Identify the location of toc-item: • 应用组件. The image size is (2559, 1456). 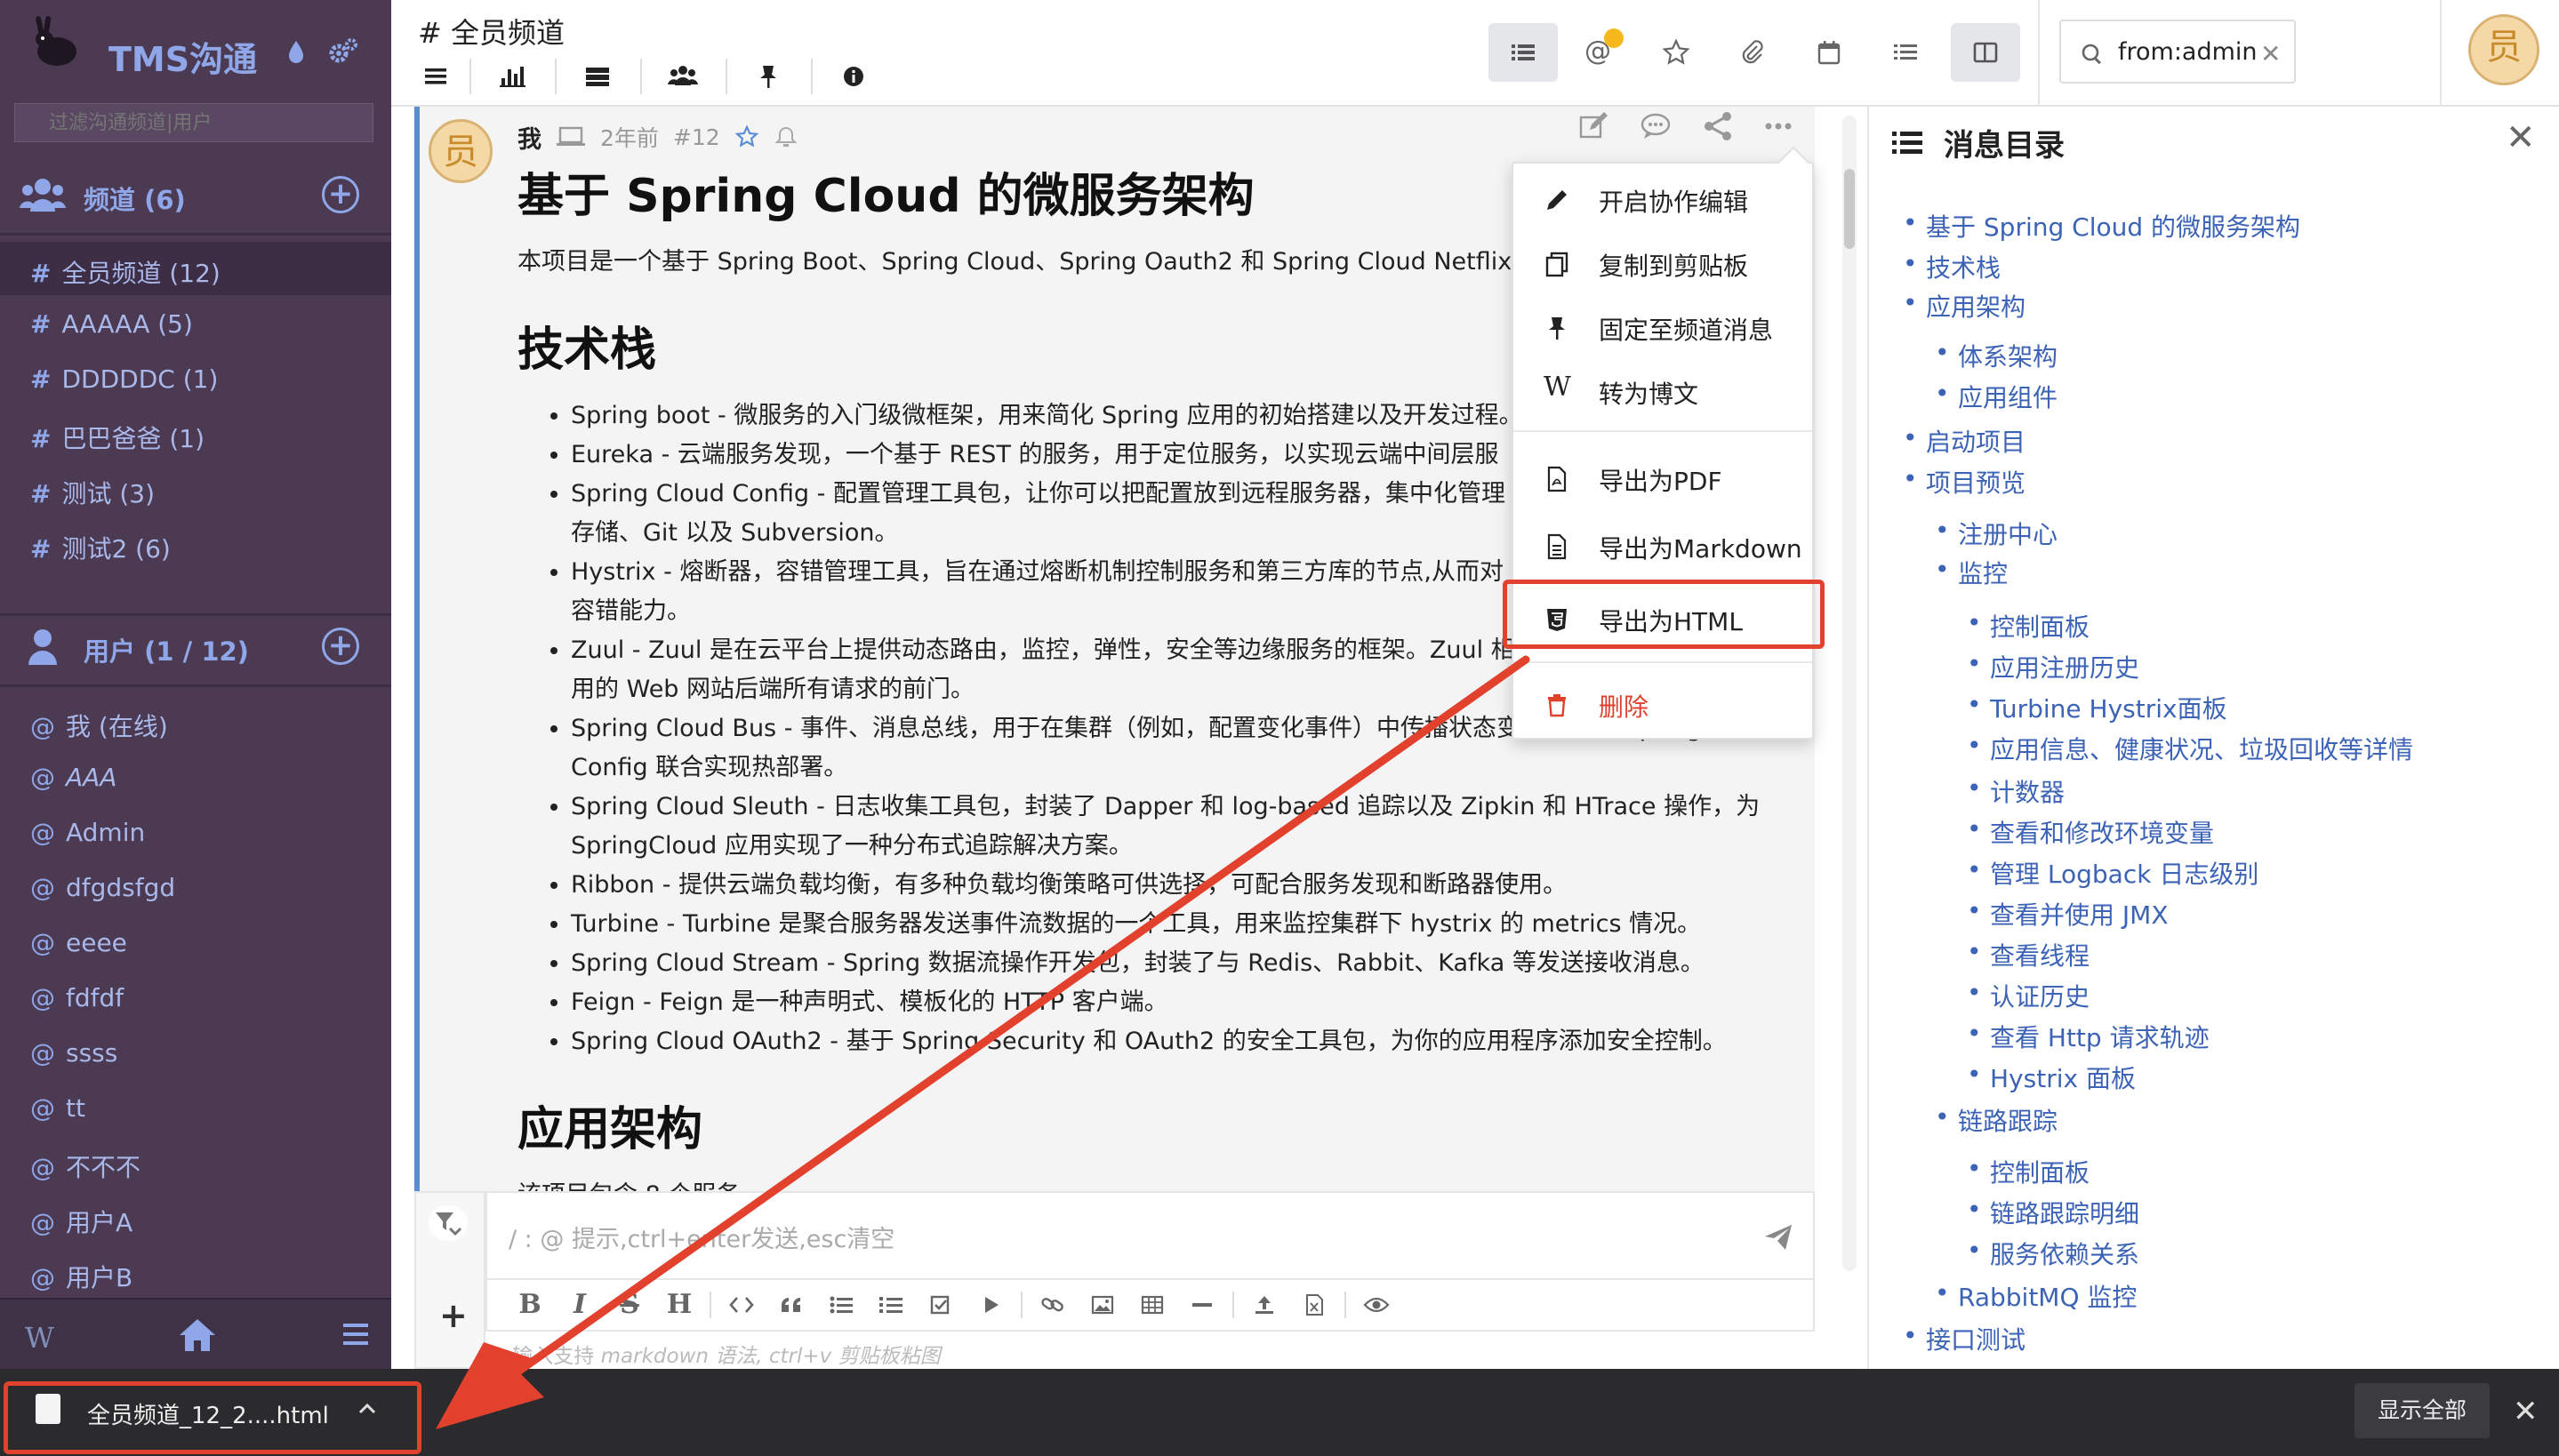
(1996, 396).